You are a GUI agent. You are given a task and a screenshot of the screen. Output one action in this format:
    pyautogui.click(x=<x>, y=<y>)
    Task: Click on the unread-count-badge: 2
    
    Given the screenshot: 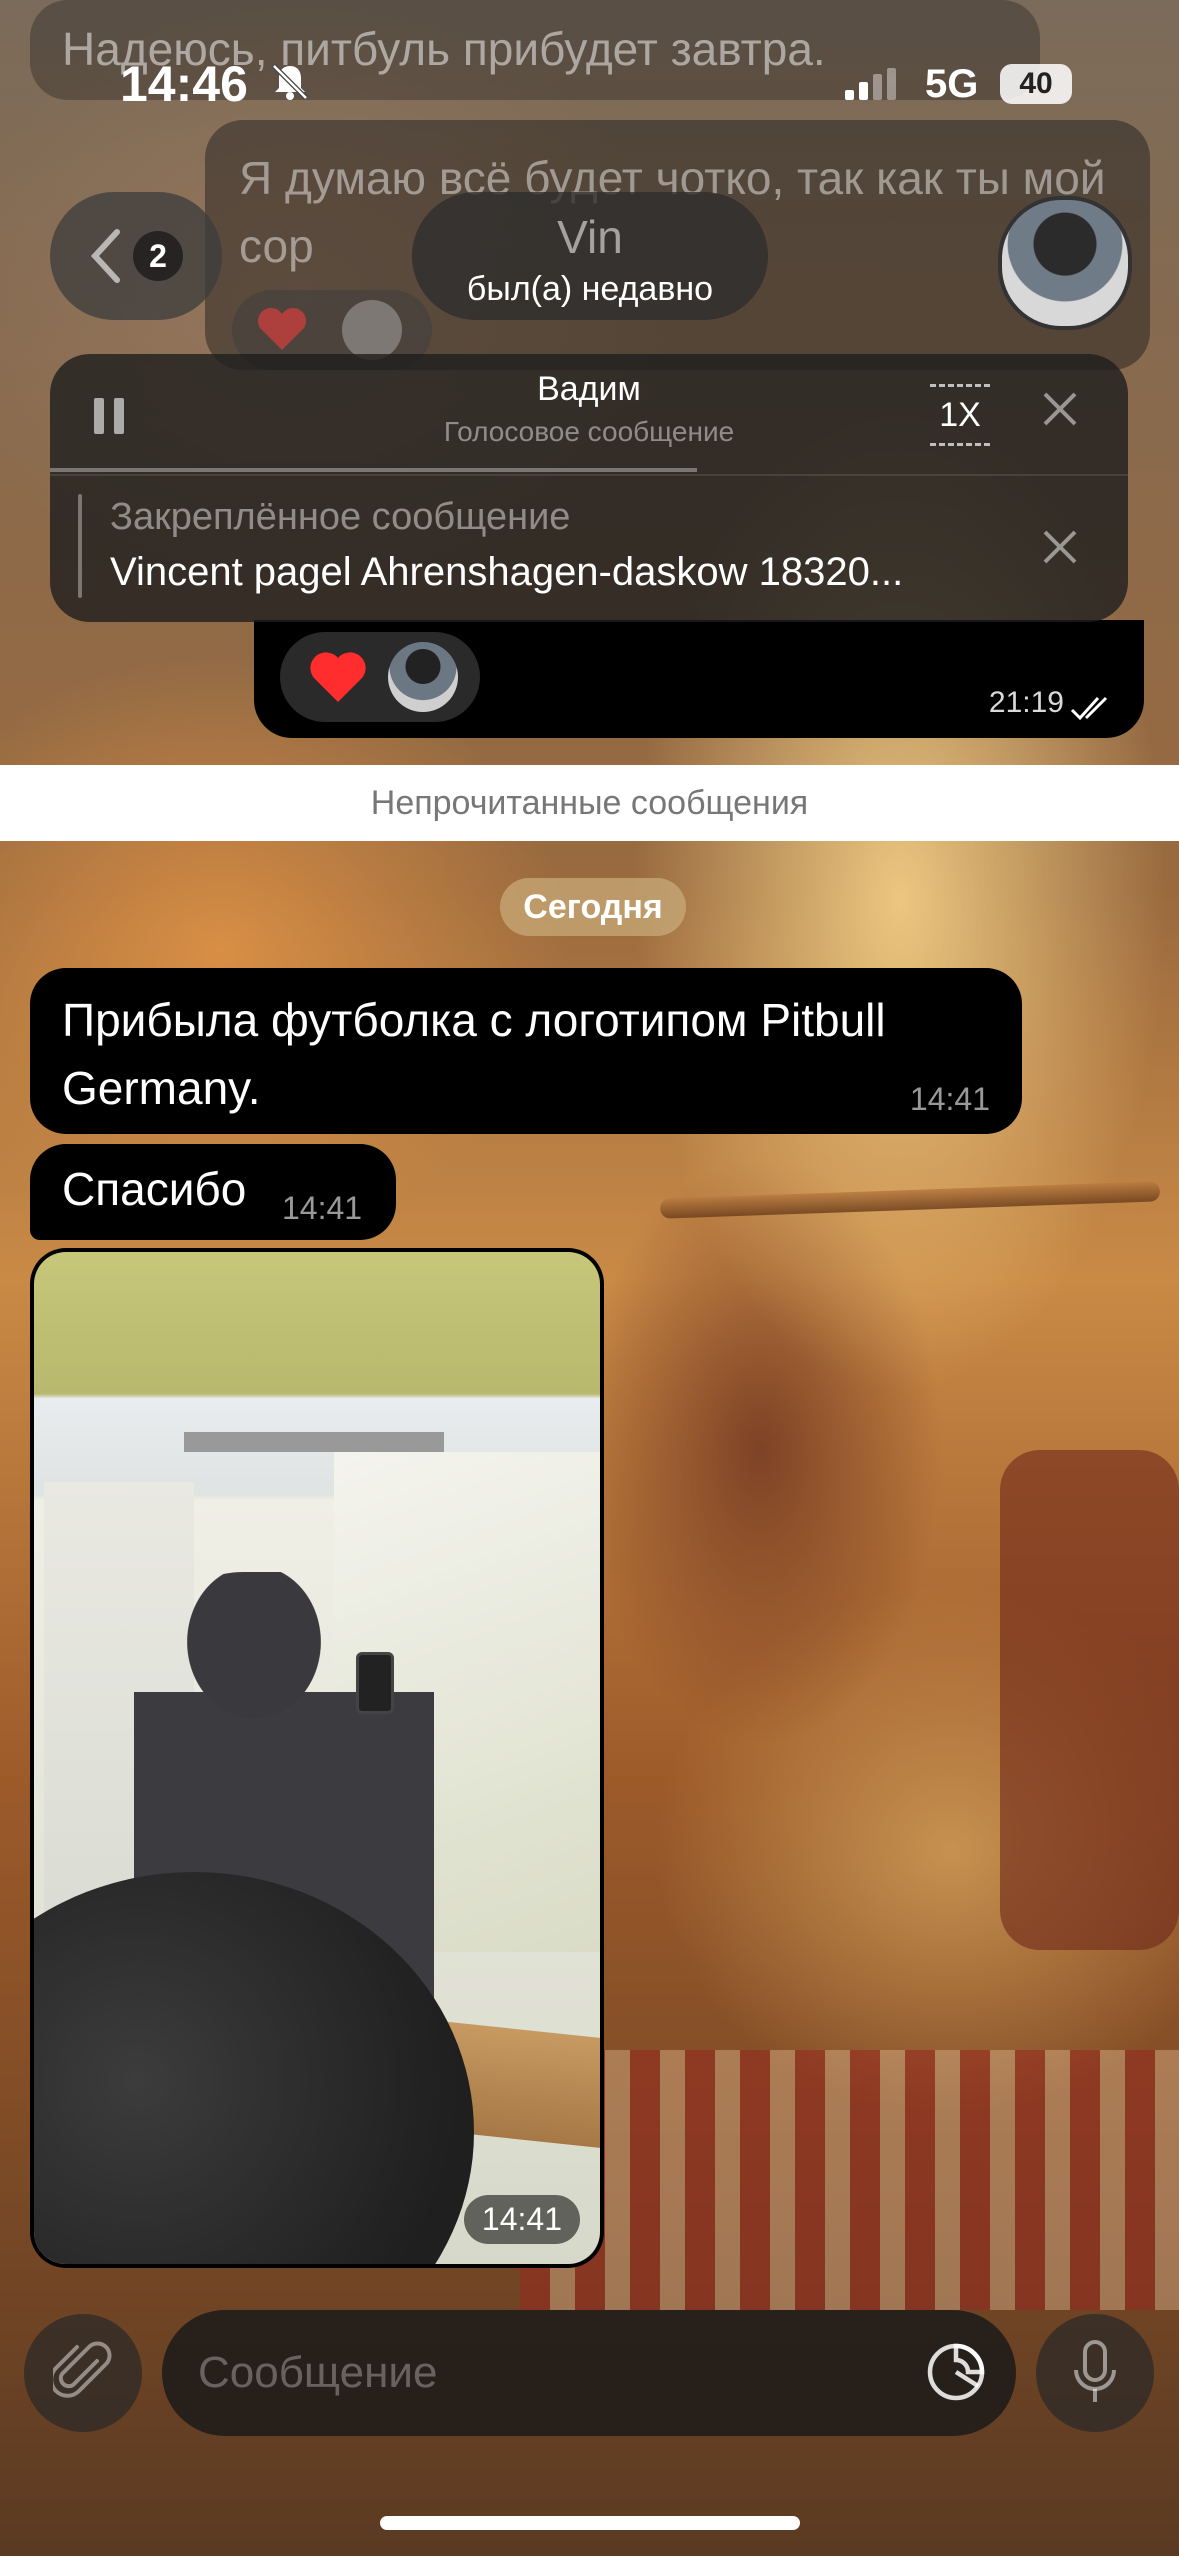 What is the action you would take?
    pyautogui.click(x=158, y=256)
    